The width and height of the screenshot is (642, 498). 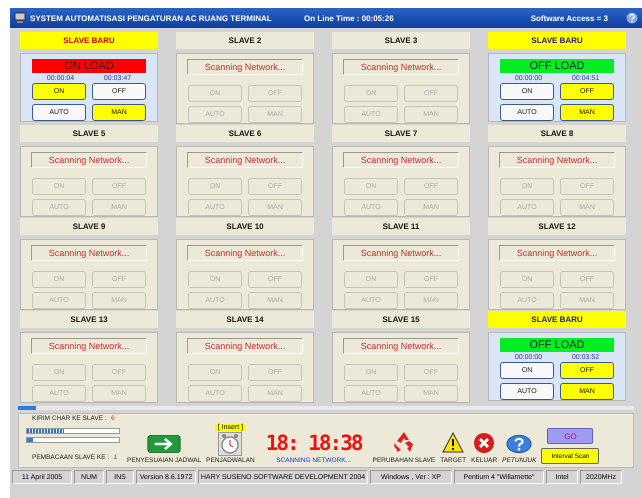 I want to click on slave-title: SLAVE 15, so click(x=401, y=319).